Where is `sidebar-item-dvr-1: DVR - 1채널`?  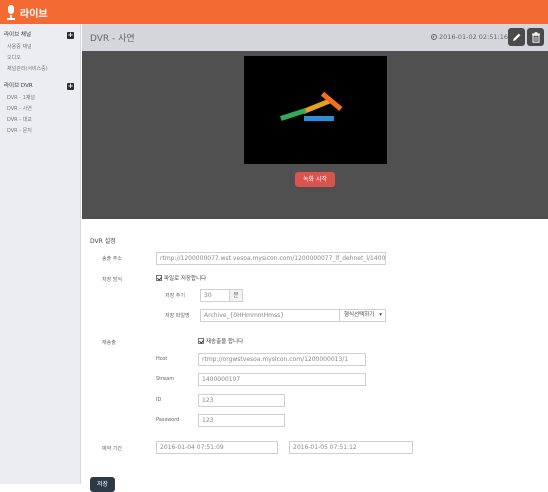
sidebar-item-dvr-1: DVR - 1채널 is located at coordinates (40, 98).